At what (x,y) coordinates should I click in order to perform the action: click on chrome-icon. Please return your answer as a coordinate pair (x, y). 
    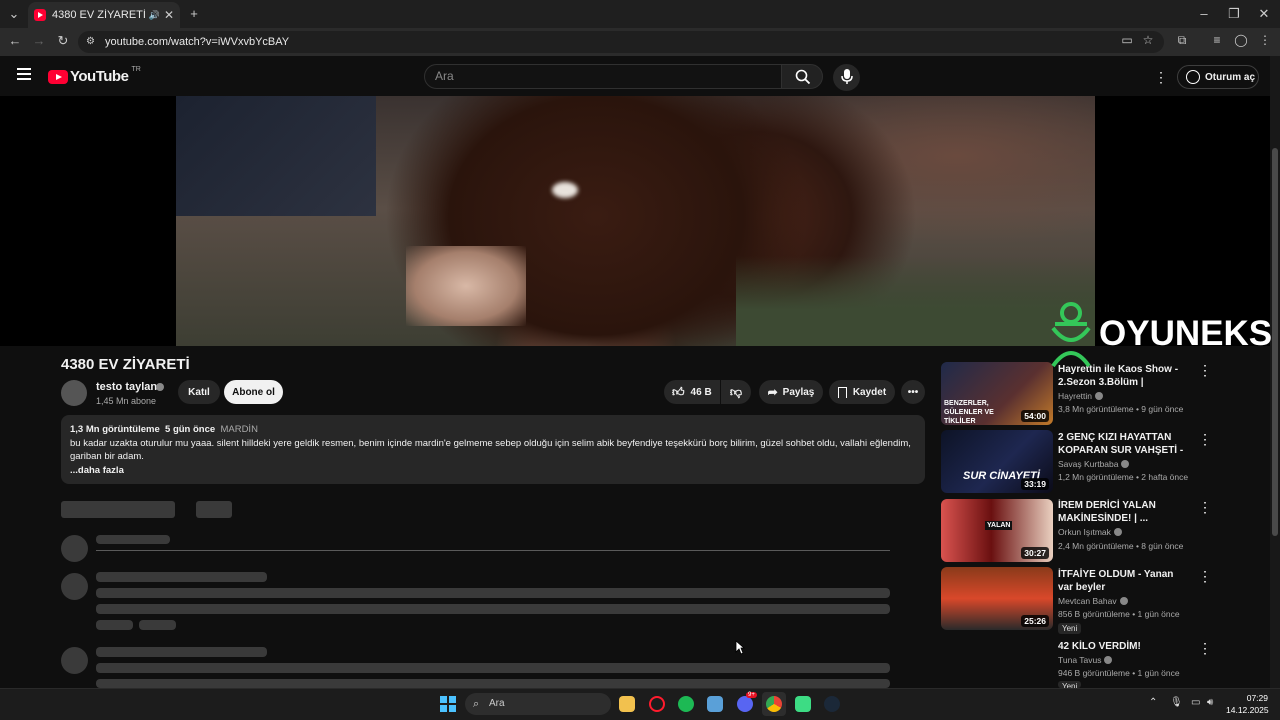
    Looking at the image, I should click on (774, 704).